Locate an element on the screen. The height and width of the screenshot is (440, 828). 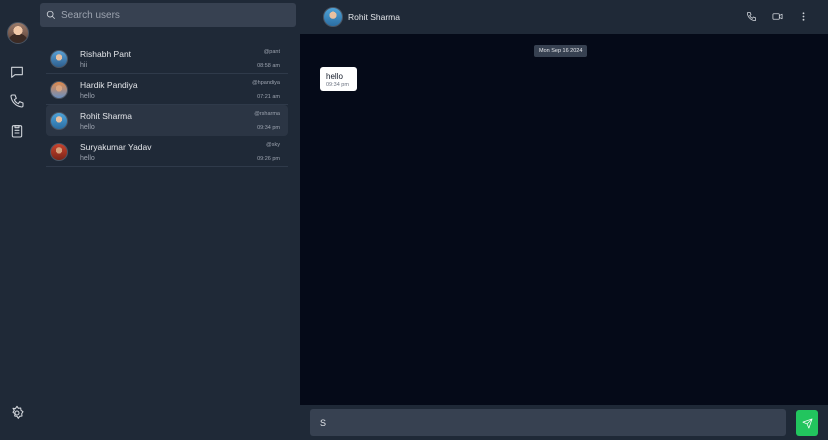
chat-time: 07:21 am is located at coordinates (268, 97).